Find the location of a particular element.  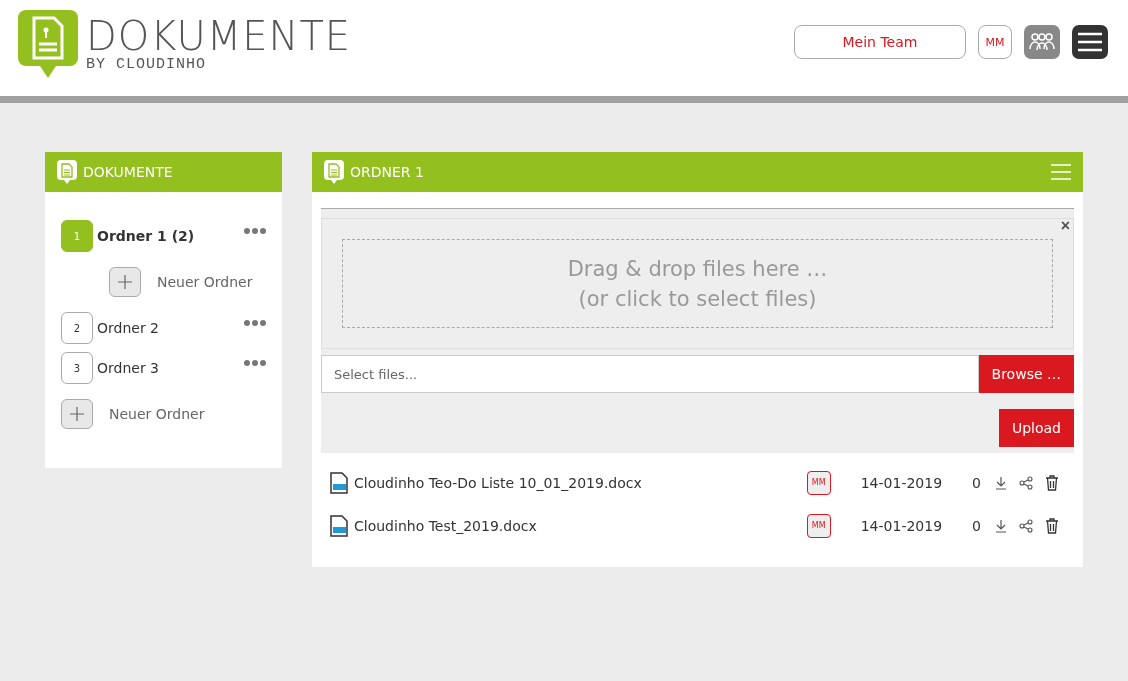

menu-button is located at coordinates (1090, 42).